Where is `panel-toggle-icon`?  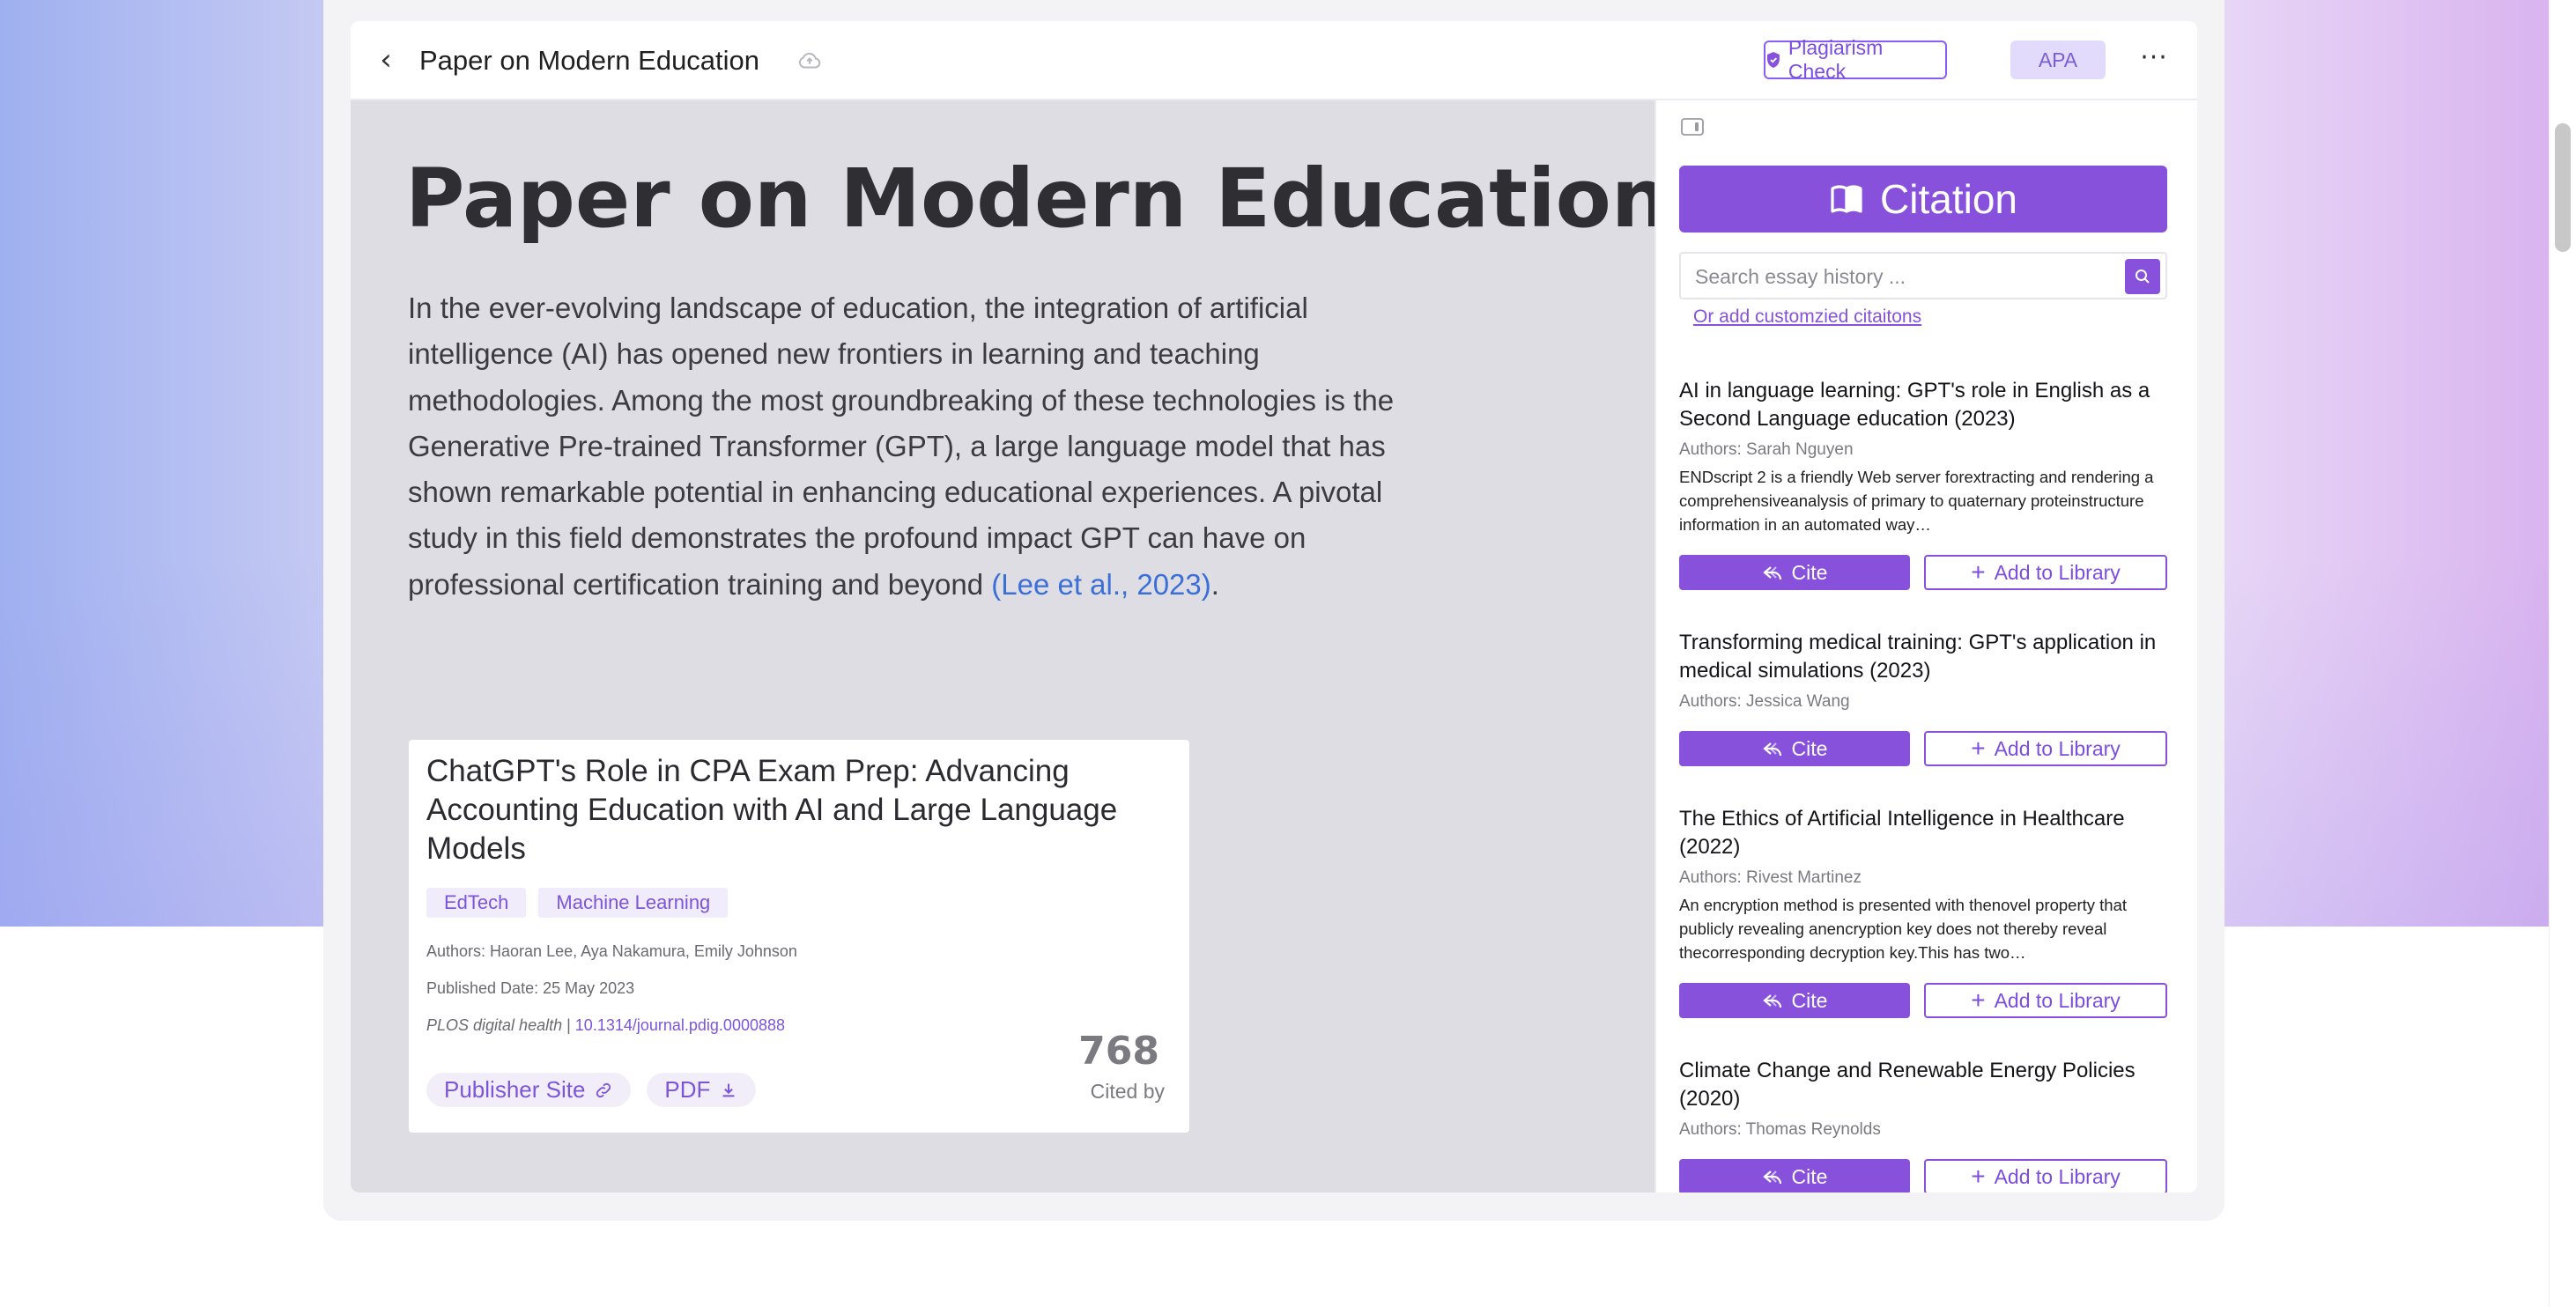 panel-toggle-icon is located at coordinates (1693, 127).